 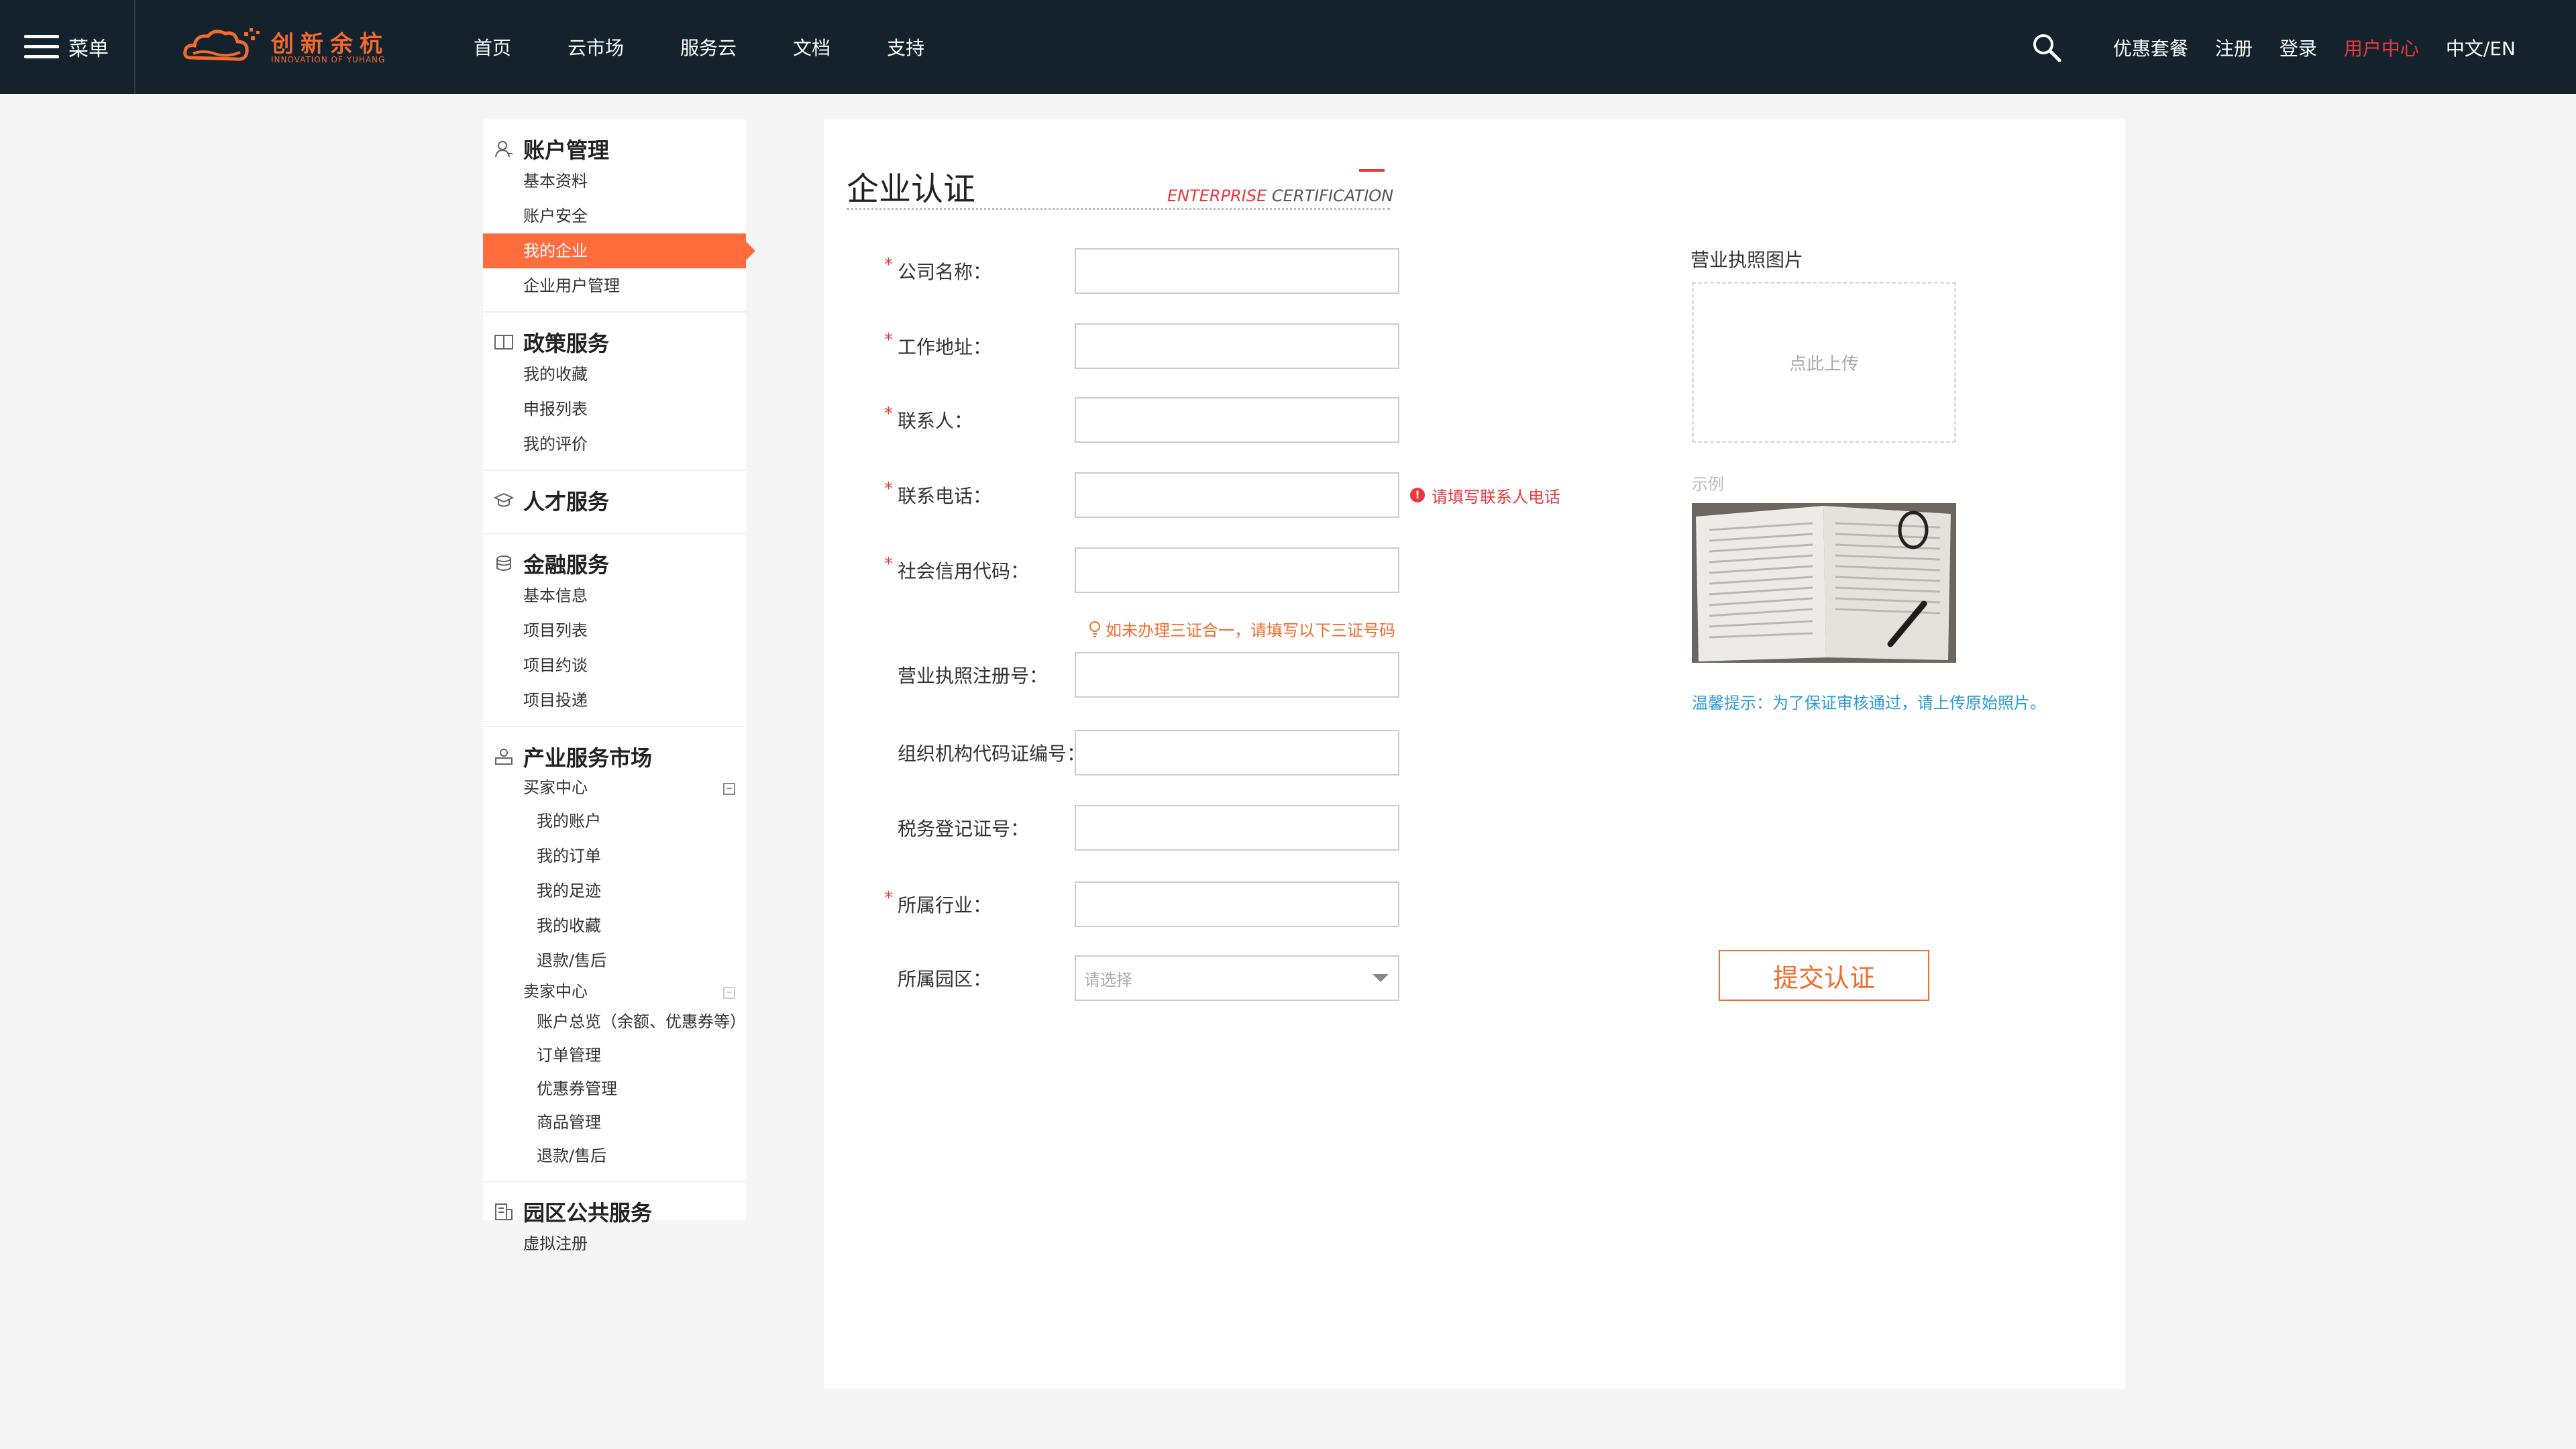 I want to click on sidebar-item-favorites: 我的收藏, so click(x=614, y=374).